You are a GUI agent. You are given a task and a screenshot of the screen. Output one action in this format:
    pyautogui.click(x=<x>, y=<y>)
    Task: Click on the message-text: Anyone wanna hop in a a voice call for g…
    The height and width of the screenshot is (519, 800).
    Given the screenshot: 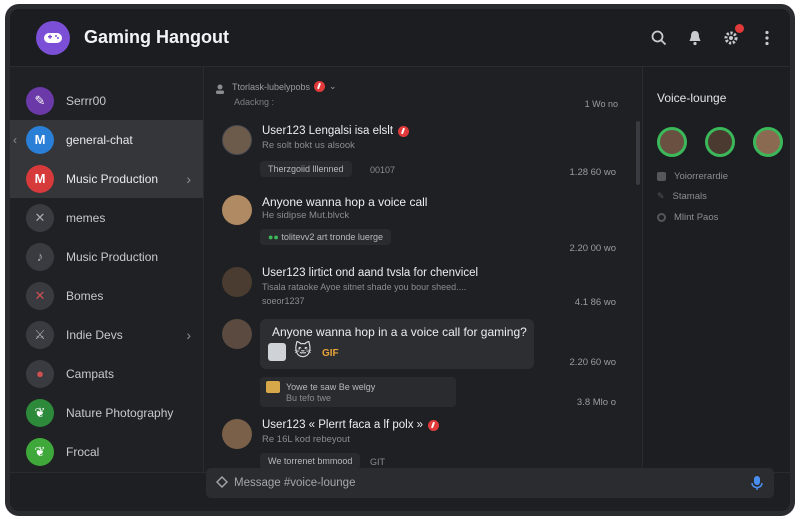 What is the action you would take?
    pyautogui.click(x=399, y=332)
    